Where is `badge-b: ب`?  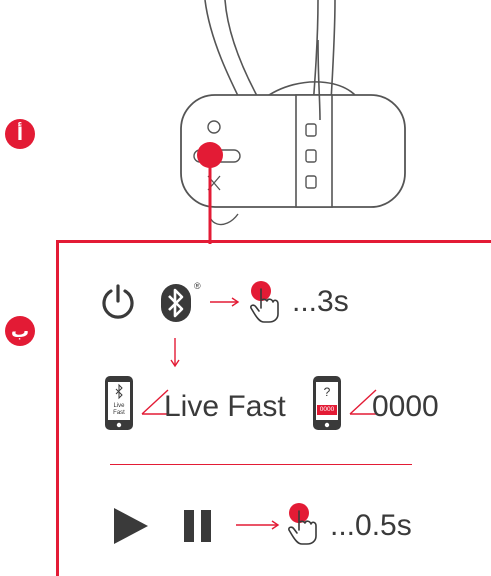
badge-b: ب is located at coordinates (20, 331).